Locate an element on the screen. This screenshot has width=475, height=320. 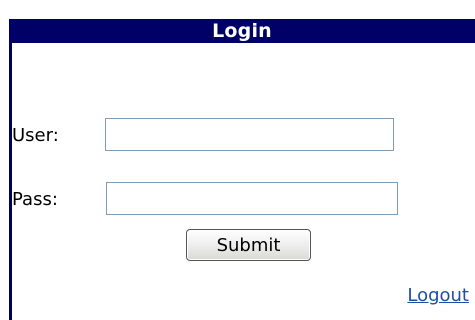
user-label: User: is located at coordinates (35, 135).